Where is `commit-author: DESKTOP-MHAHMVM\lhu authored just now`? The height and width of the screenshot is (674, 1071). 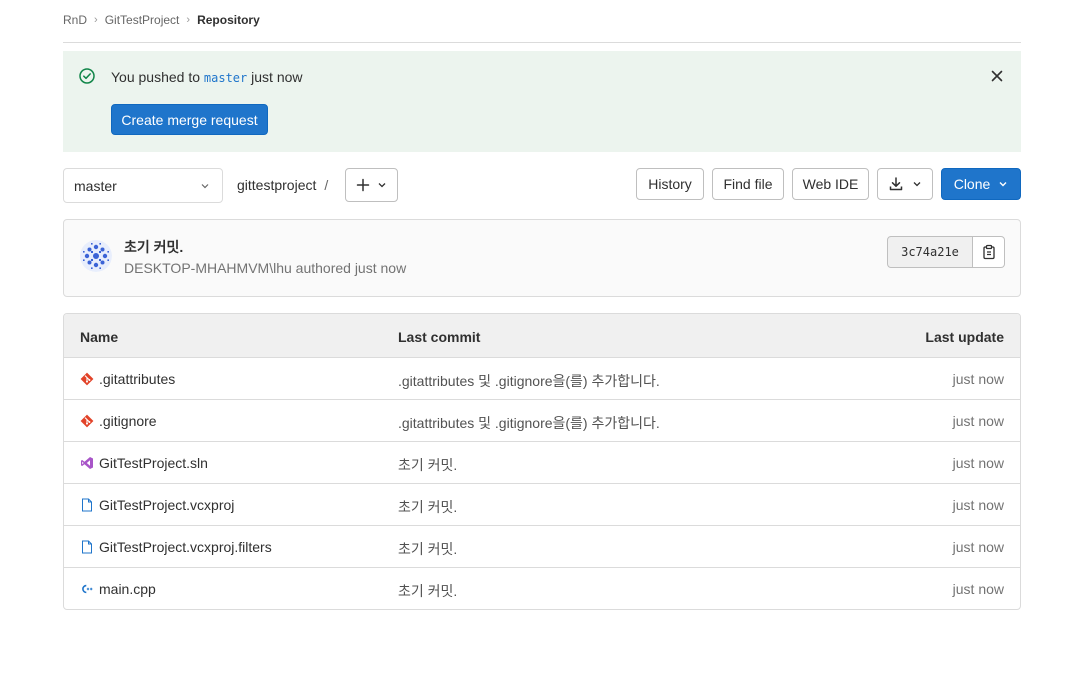 commit-author: DESKTOP-MHAHMVM\lhu authored just now is located at coordinates (265, 268).